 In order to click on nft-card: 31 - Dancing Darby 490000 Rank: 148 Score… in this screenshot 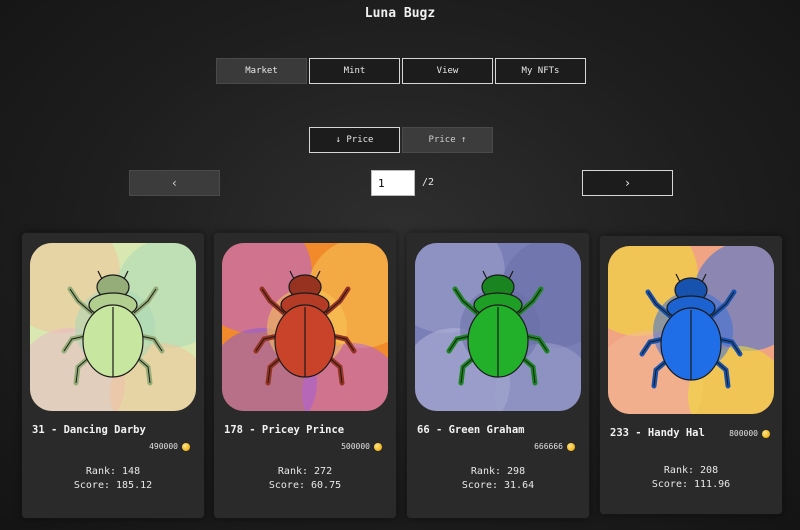, I will do `click(113, 375)`.